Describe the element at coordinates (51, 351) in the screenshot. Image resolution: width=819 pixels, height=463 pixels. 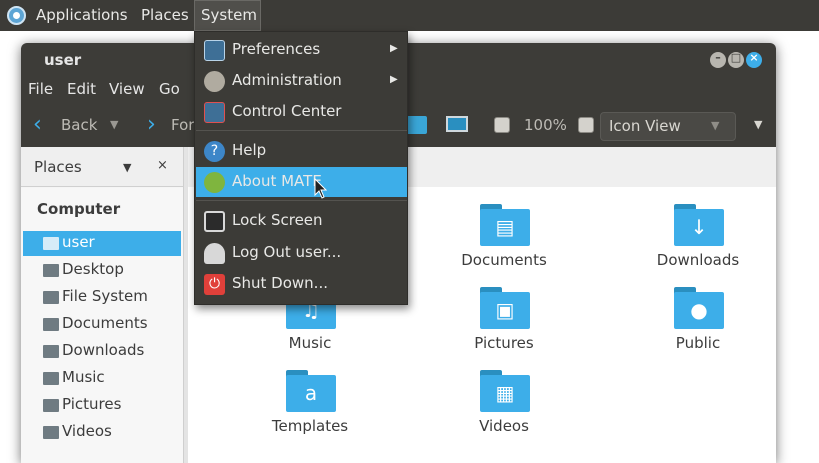
I see `downloads-folder-icon` at that location.